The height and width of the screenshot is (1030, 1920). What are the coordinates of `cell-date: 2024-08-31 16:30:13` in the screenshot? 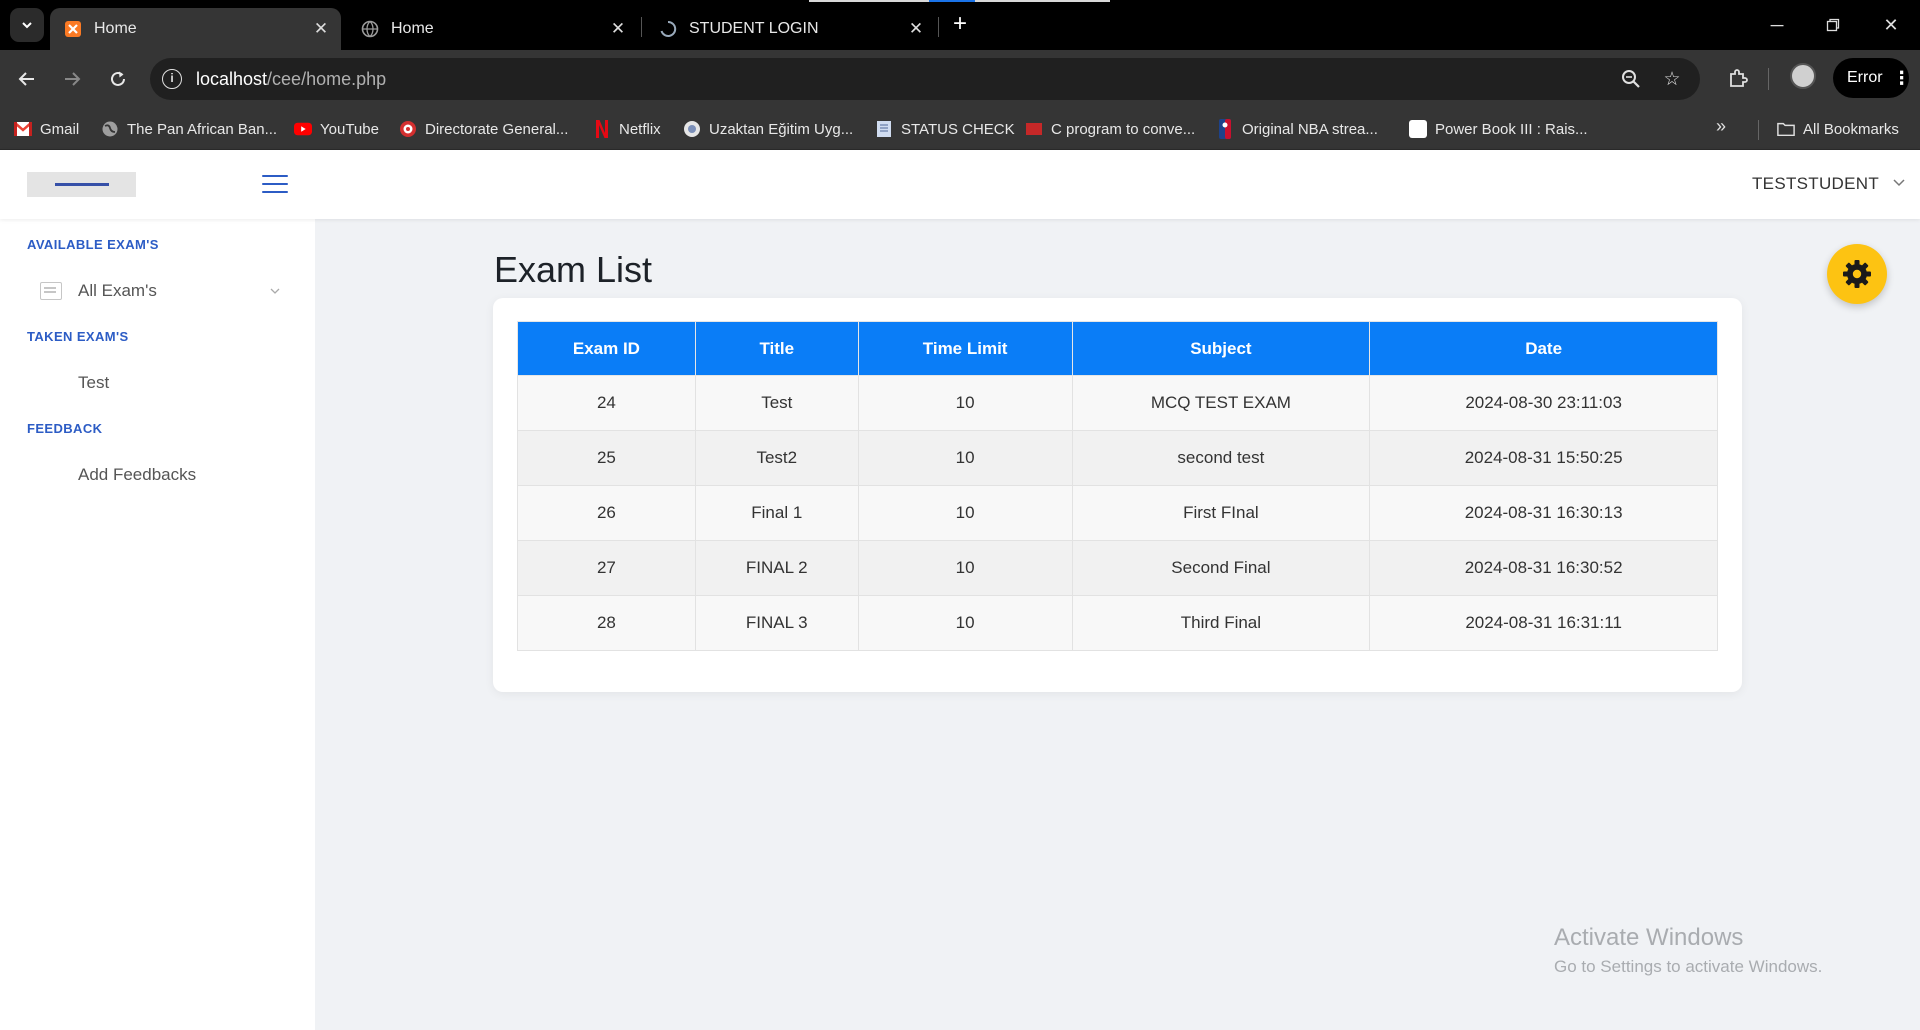 It's located at (1543, 513).